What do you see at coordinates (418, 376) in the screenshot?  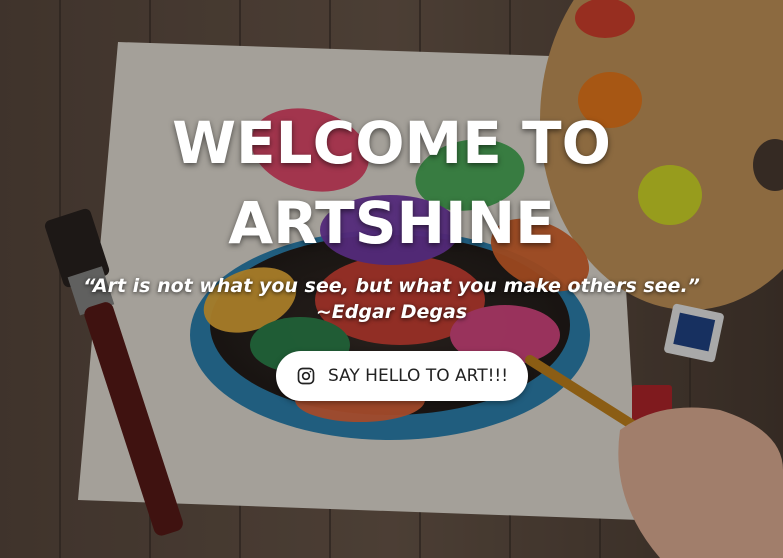 I see `say-hello-button-label: SAY HELLO TO ART!!!` at bounding box center [418, 376].